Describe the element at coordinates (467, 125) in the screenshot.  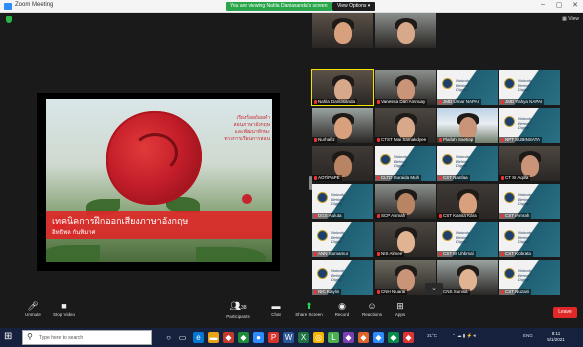
I see `participant-tile: Plaifah Saetiap` at that location.